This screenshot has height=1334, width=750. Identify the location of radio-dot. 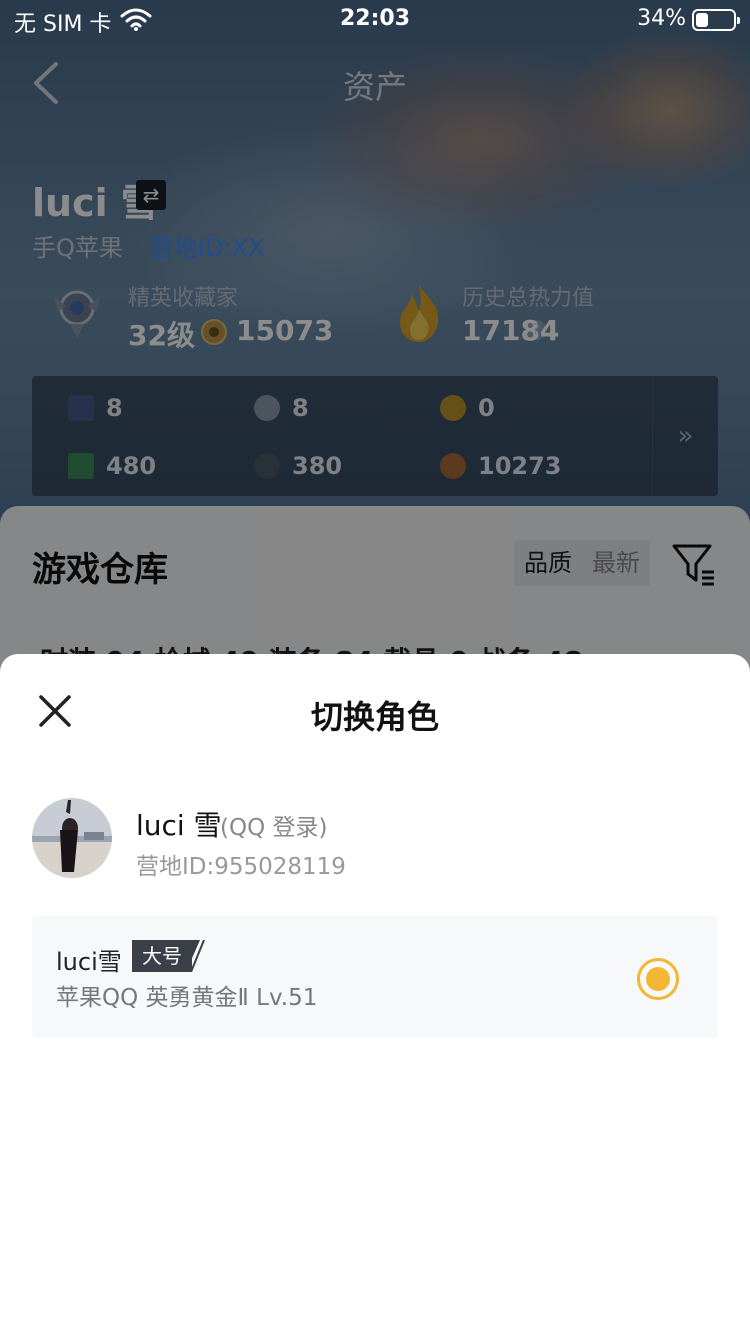
(658, 979).